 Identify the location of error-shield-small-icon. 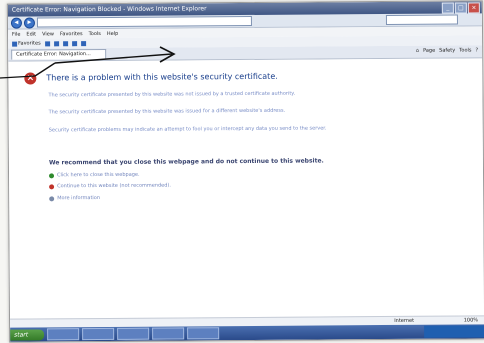
(52, 186).